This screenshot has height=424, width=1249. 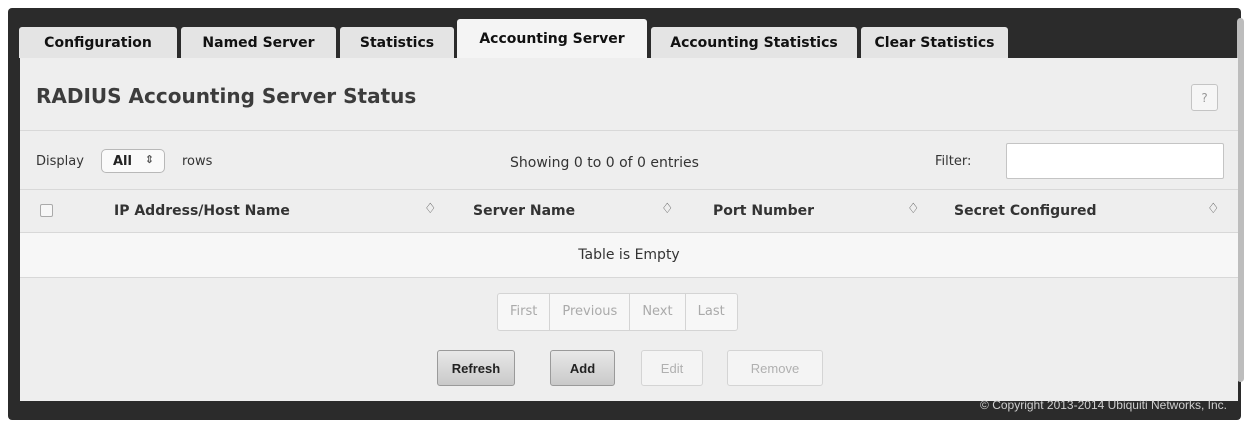 I want to click on pagination-last: Last, so click(x=711, y=312).